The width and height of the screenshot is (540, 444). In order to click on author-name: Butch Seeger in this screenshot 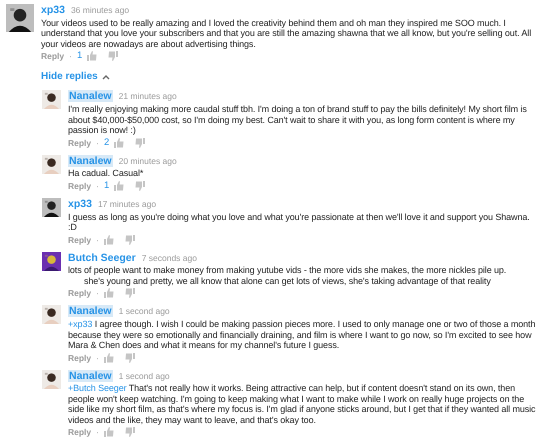, I will do `click(102, 258)`.